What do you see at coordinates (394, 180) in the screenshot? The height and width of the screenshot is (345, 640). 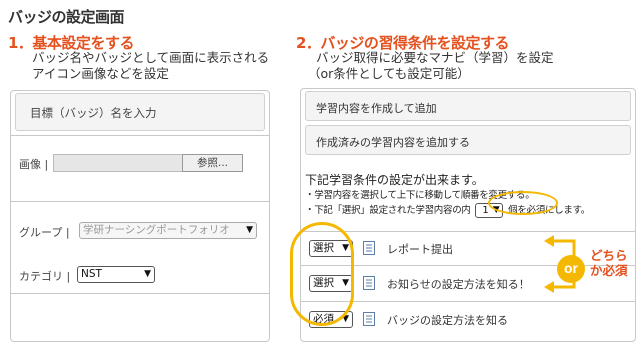 I see `condition-heading: 下記学習条件の設定が出来ます。` at bounding box center [394, 180].